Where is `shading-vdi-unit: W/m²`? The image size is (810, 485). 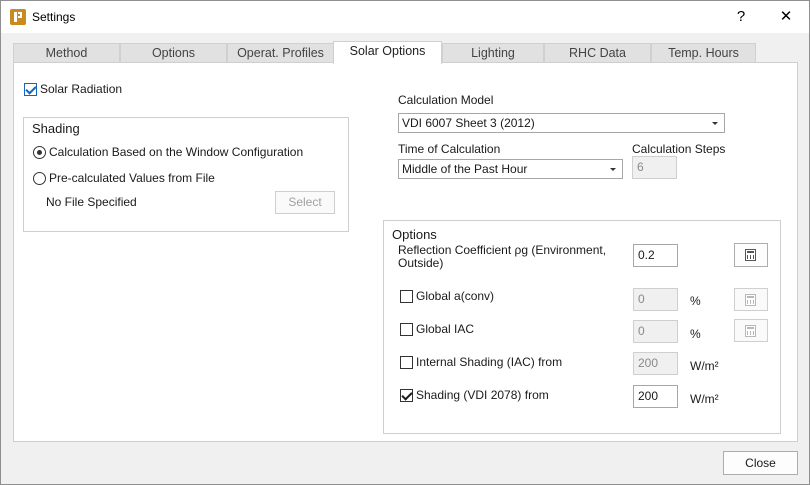
shading-vdi-unit: W/m² is located at coordinates (704, 399).